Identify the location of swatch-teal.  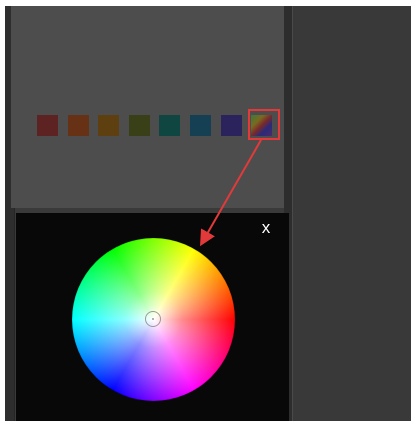
(169, 125).